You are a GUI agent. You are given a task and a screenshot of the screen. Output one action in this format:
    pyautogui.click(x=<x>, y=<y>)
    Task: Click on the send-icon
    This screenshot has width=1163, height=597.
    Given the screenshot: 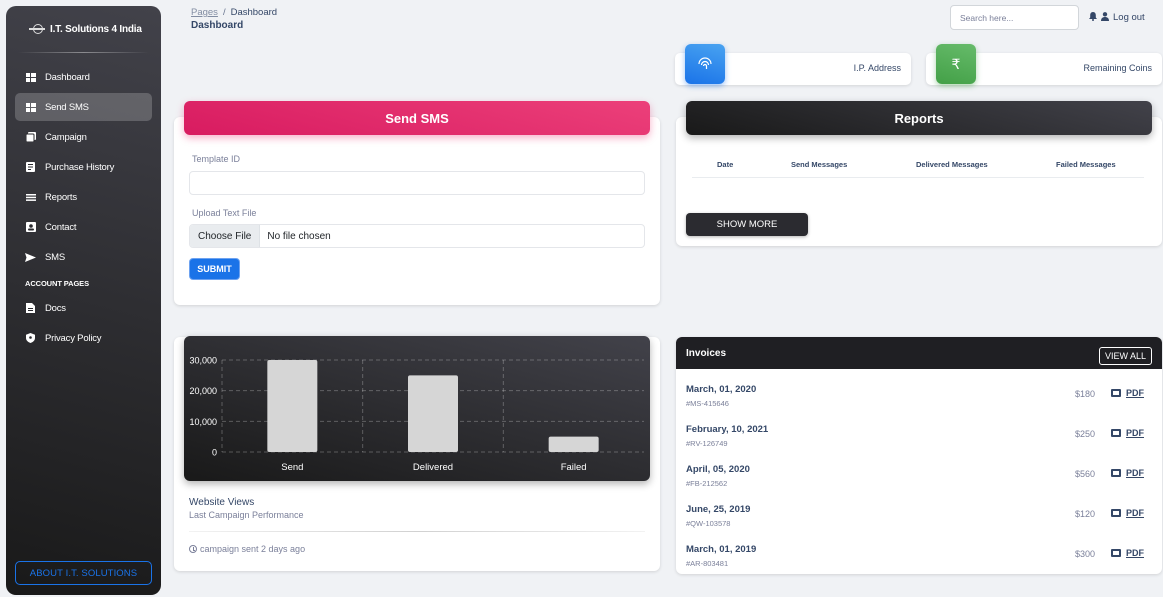 What is the action you would take?
    pyautogui.click(x=30, y=257)
    